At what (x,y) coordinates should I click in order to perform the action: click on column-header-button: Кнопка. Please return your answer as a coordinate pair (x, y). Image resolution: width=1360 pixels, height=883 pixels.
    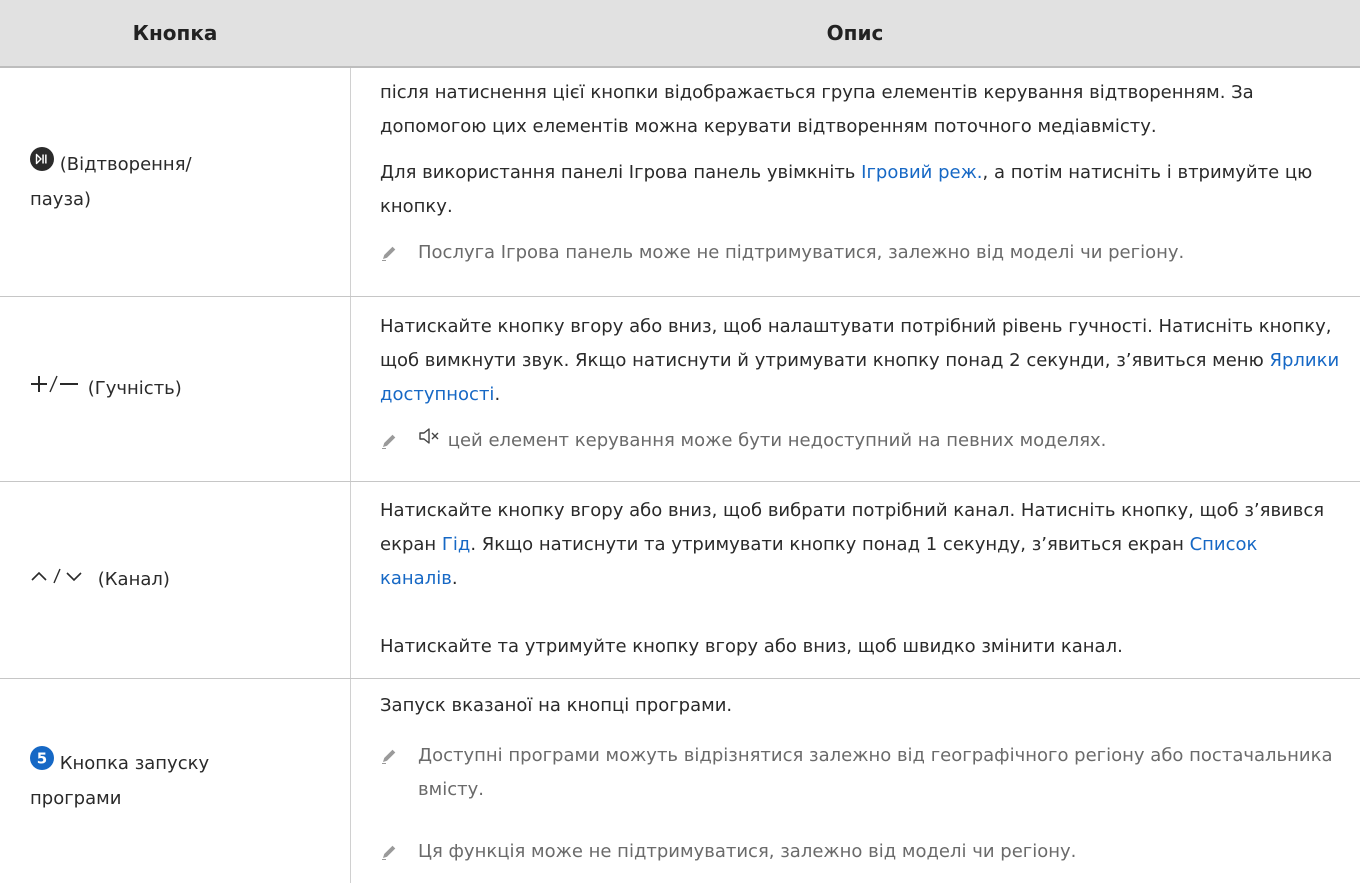
    Looking at the image, I should click on (175, 33).